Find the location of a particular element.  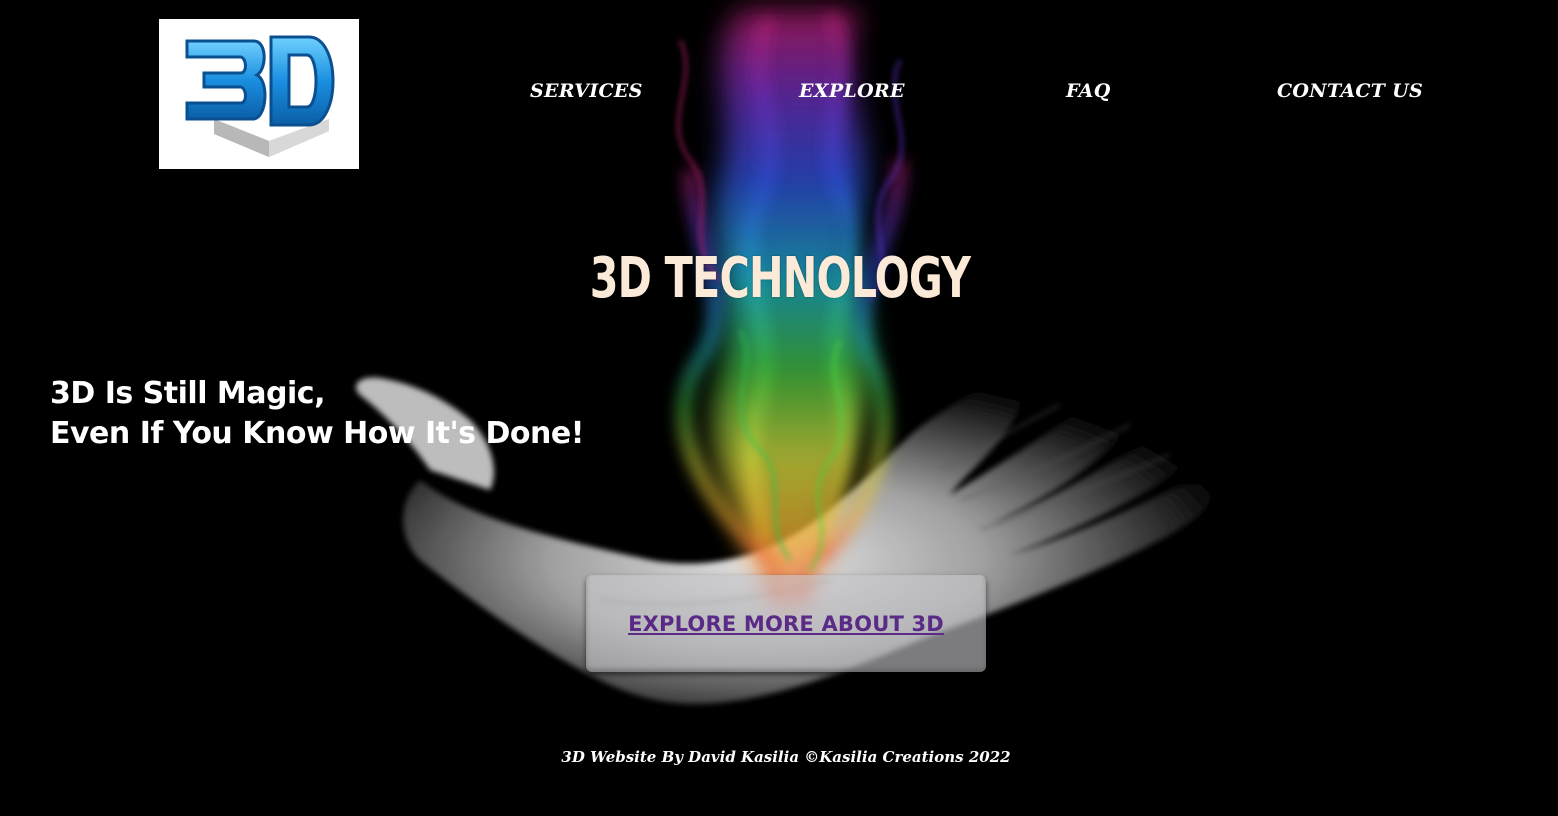

tagline-line-2: Even If You Know How It's Done! is located at coordinates (317, 433).